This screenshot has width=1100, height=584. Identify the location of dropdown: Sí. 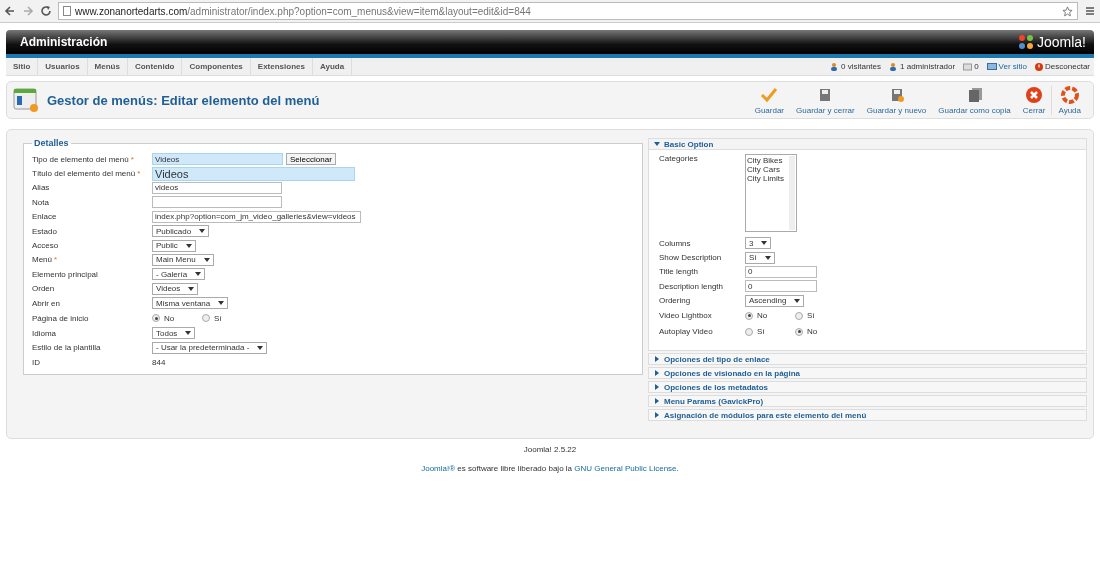
(760, 257).